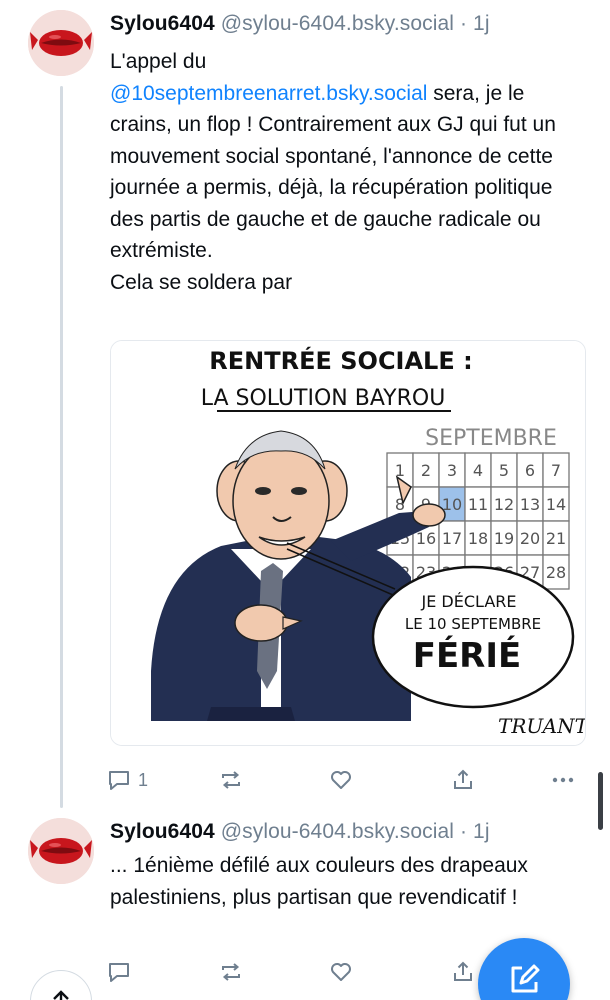 The image size is (610, 1000). What do you see at coordinates (143, 779) in the screenshot?
I see `reply-count: 1` at bounding box center [143, 779].